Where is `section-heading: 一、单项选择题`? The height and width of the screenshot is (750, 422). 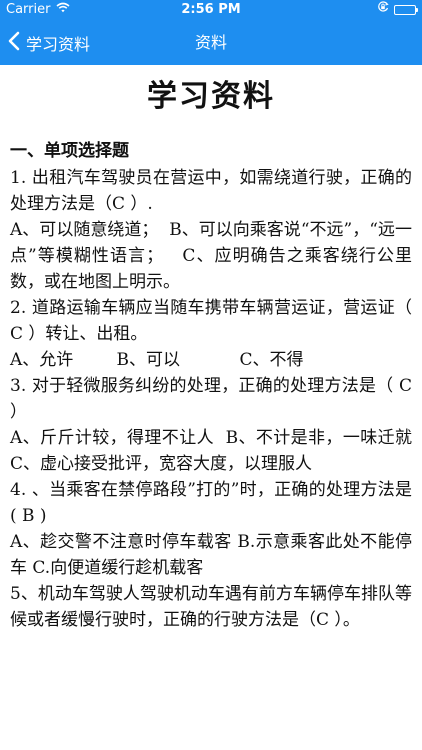
section-heading: 一、单项选择题 is located at coordinates (69, 151).